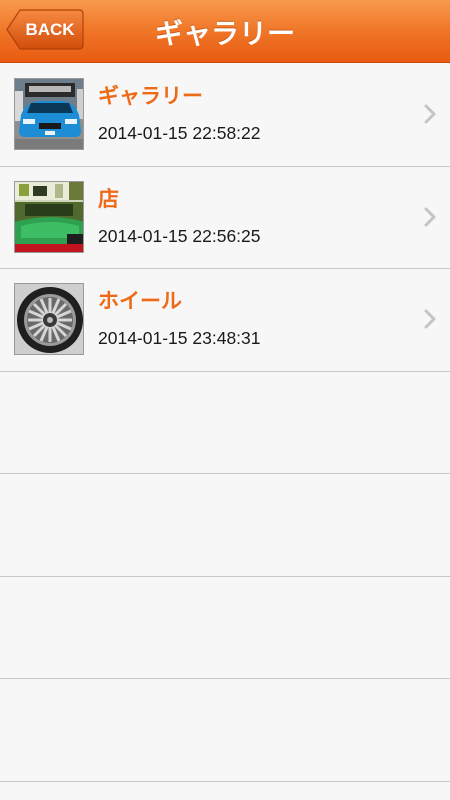 The width and height of the screenshot is (450, 800). I want to click on blue-car-thumbnail, so click(49, 114).